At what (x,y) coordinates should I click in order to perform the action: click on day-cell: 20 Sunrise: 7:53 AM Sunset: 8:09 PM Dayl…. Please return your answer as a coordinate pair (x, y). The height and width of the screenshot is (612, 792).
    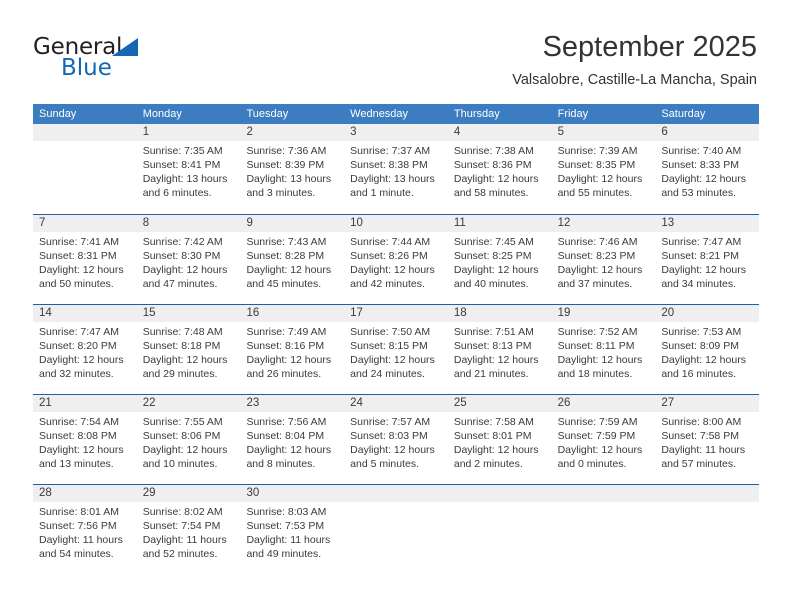
    Looking at the image, I should click on (707, 349).